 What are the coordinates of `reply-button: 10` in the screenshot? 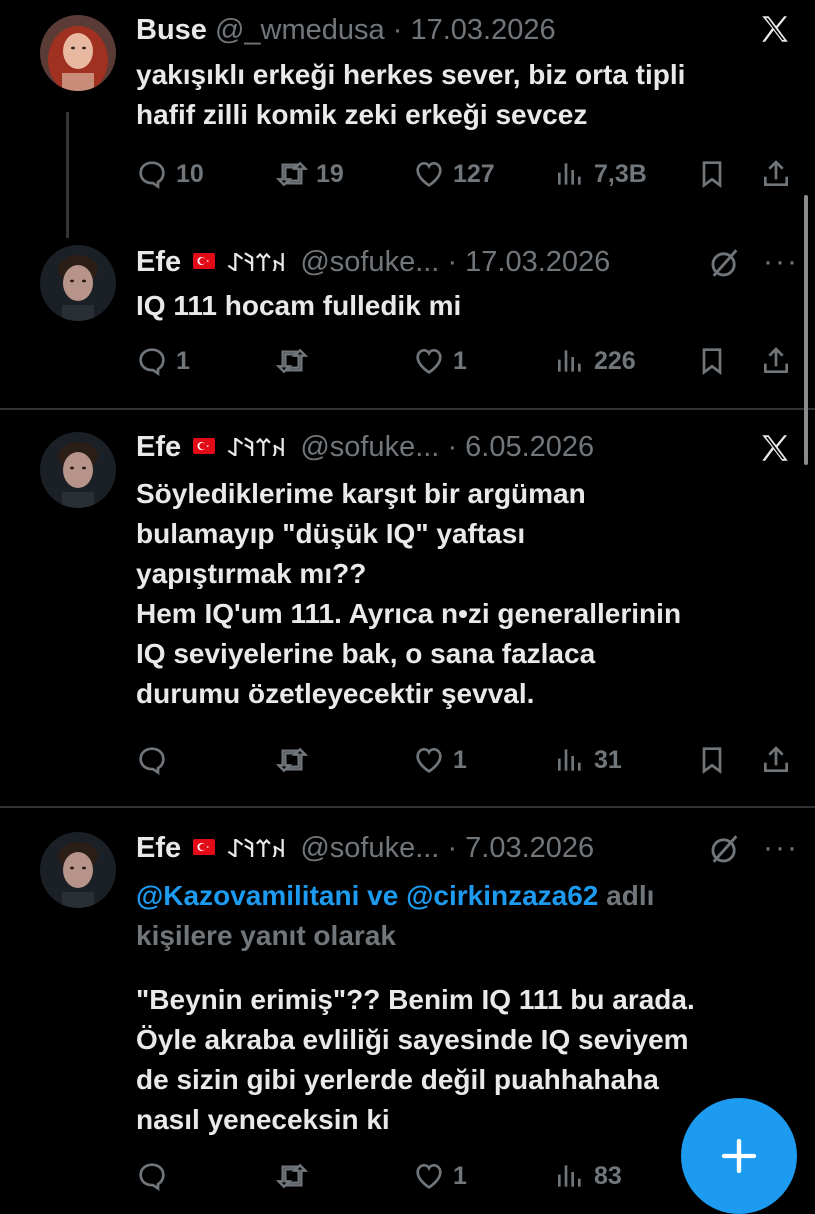 It's located at (170, 174).